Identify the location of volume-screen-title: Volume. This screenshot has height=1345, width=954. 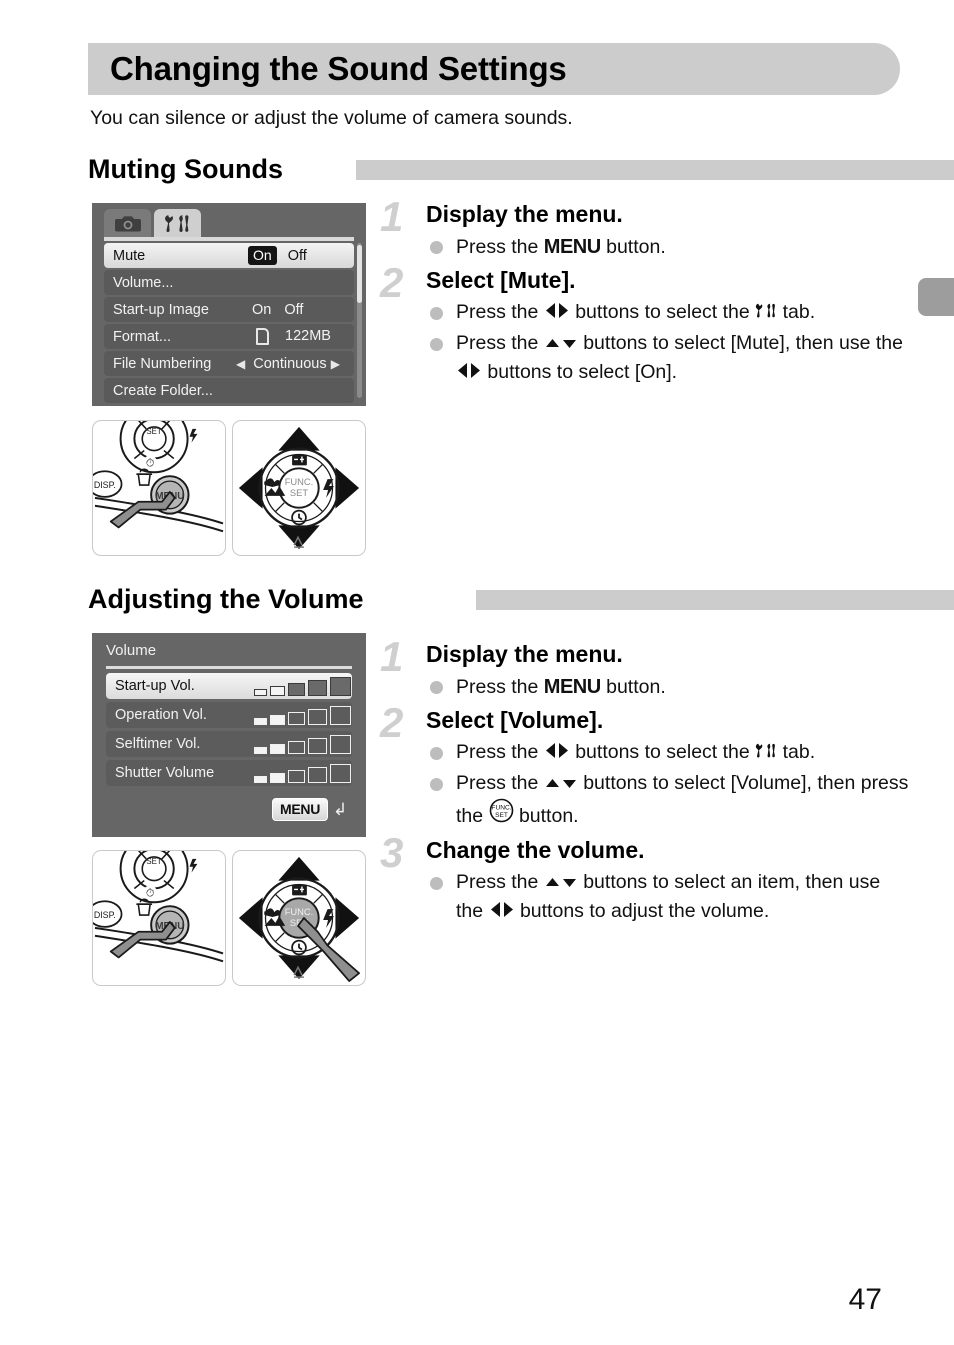
(131, 650).